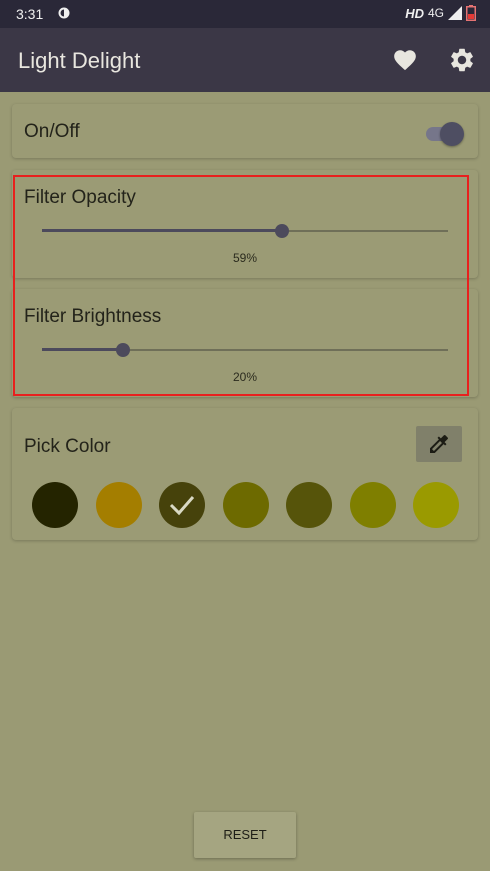 The width and height of the screenshot is (490, 871). I want to click on reset-button: RESET, so click(245, 835).